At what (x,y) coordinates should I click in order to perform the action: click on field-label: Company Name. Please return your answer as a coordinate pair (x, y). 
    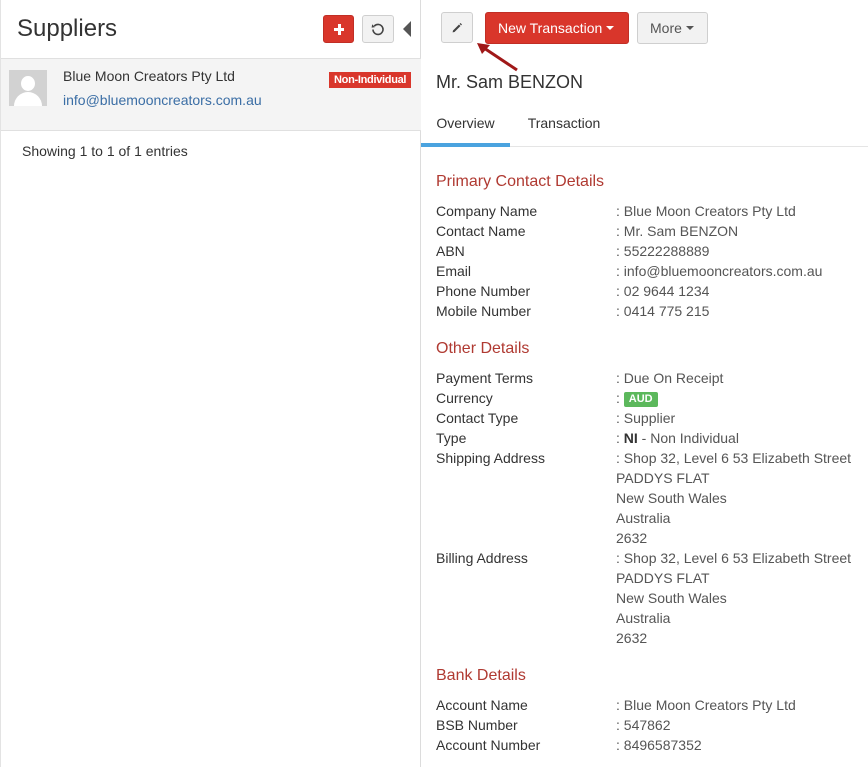
    Looking at the image, I should click on (487, 211).